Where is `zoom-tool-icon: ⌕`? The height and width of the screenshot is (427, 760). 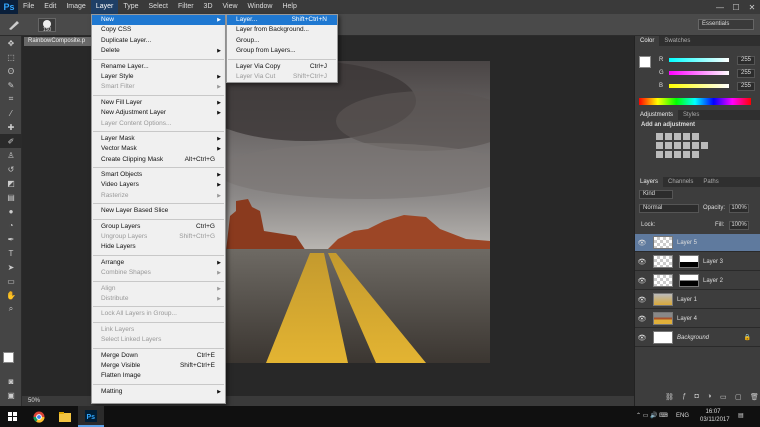
zoom-tool-icon: ⌕ is located at coordinates (11, 309).